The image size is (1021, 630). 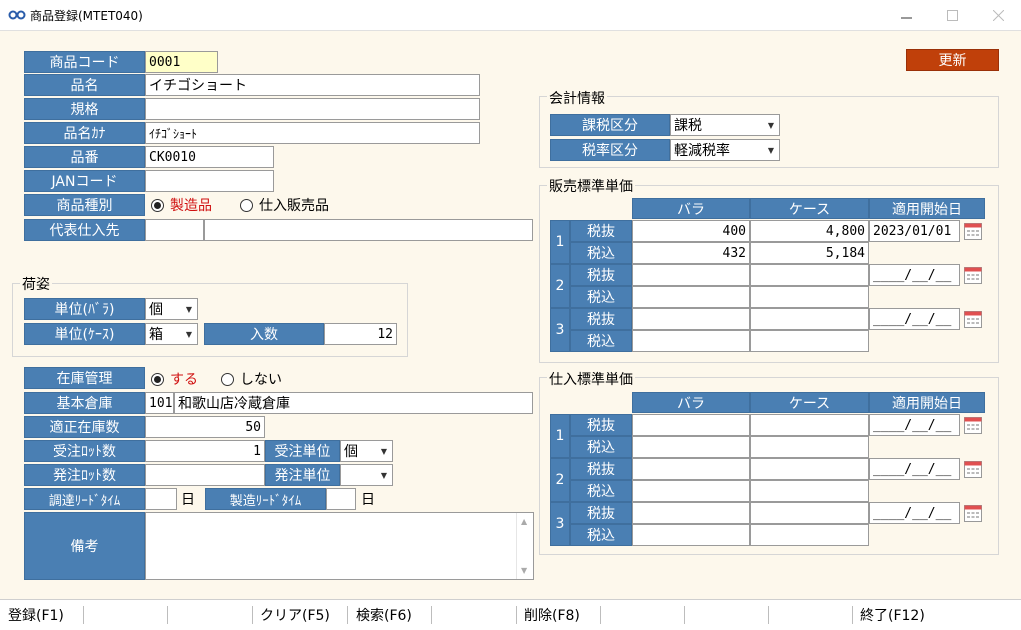 I want to click on stock-radio-yes: する, so click(x=174, y=379).